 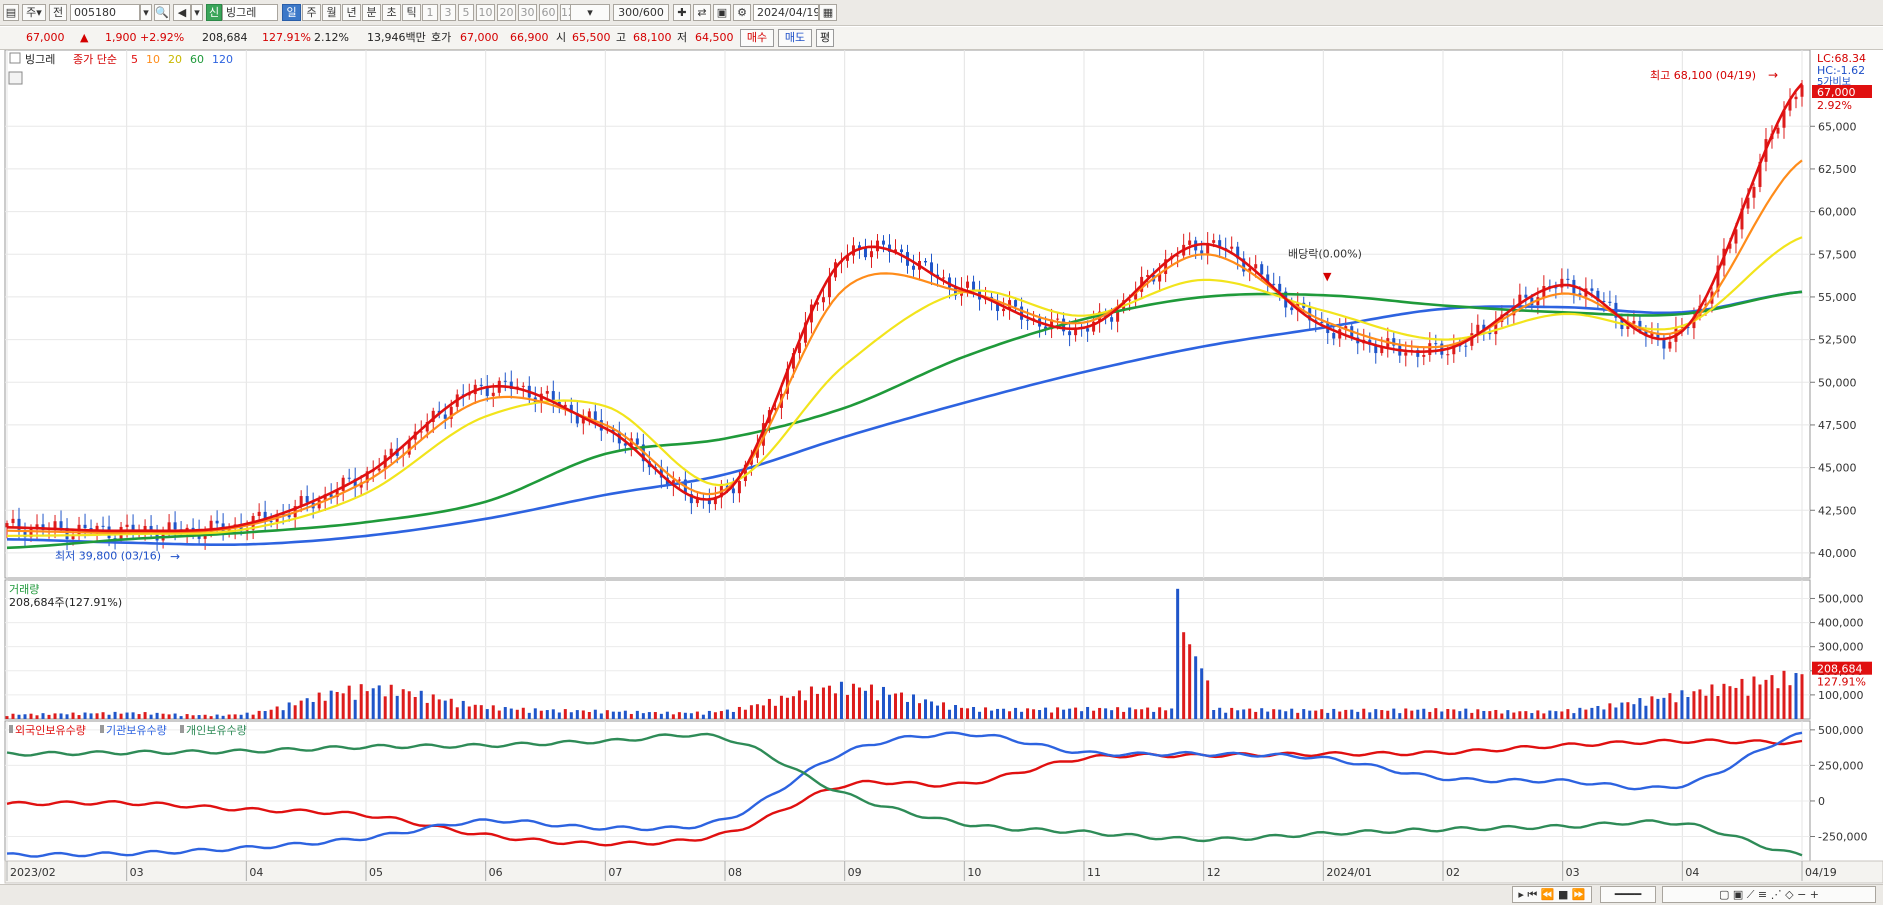 What do you see at coordinates (722, 12) in the screenshot?
I see `save-icon: ▣` at bounding box center [722, 12].